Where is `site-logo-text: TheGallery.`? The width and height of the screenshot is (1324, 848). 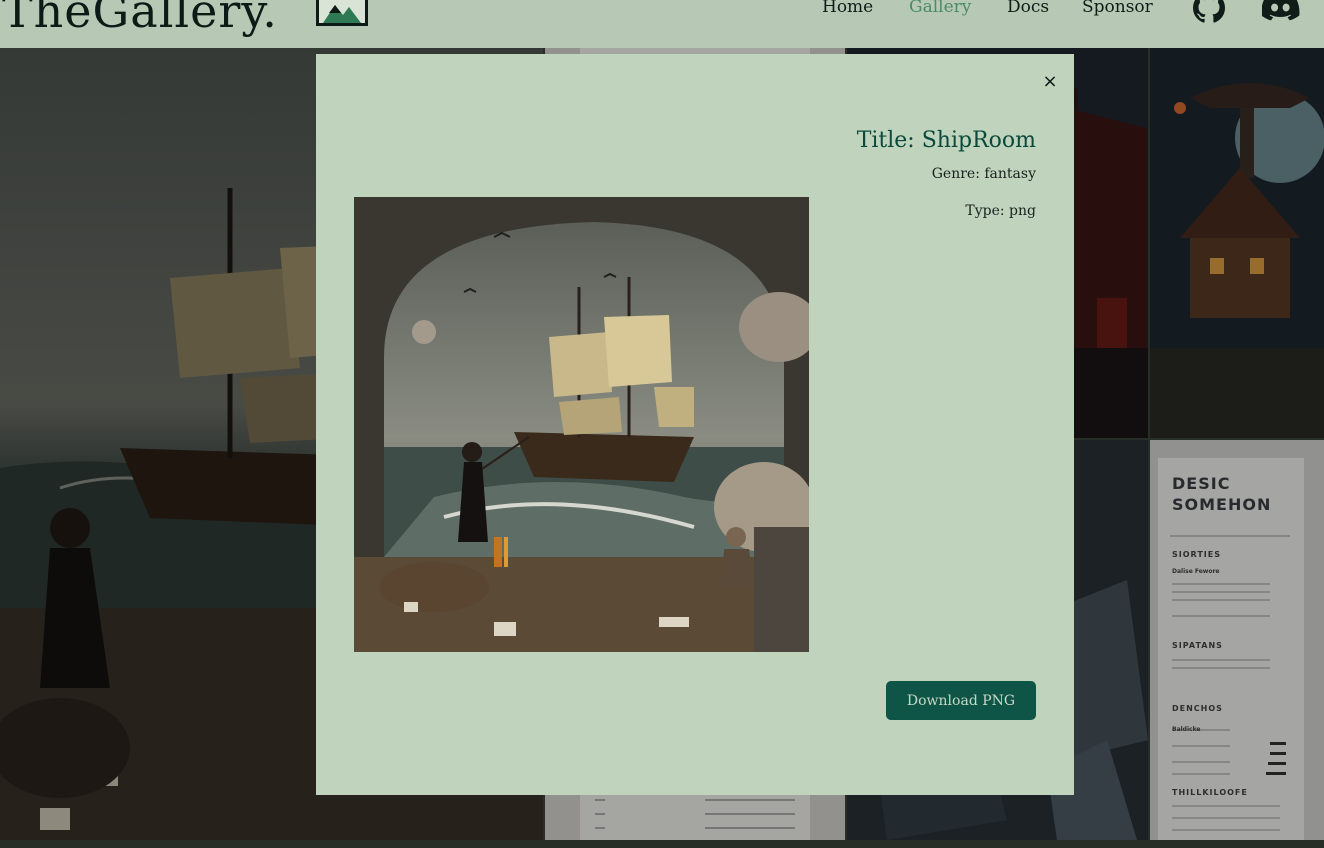
site-logo-text: TheGallery. is located at coordinates (140, 19).